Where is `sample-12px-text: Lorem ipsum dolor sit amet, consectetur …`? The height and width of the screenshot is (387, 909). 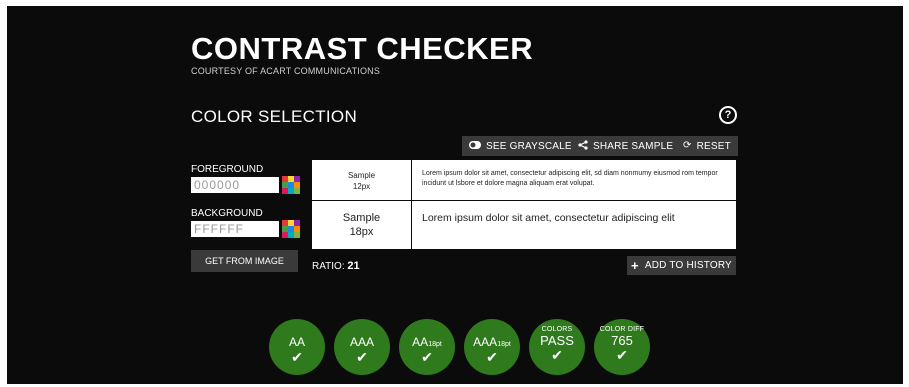 sample-12px-text: Lorem ipsum dolor sit amet, consectetur … is located at coordinates (574, 180).